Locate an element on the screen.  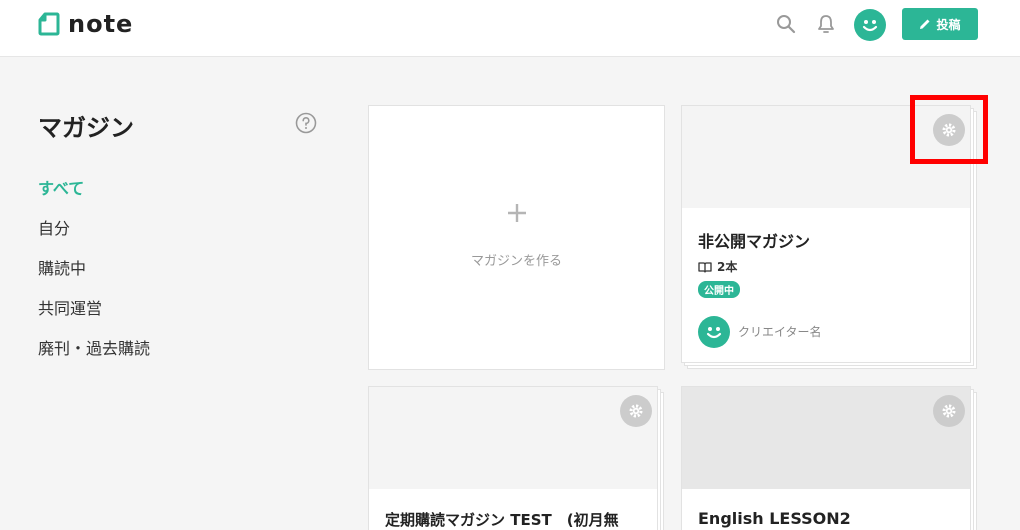
user-avatar is located at coordinates (870, 25).